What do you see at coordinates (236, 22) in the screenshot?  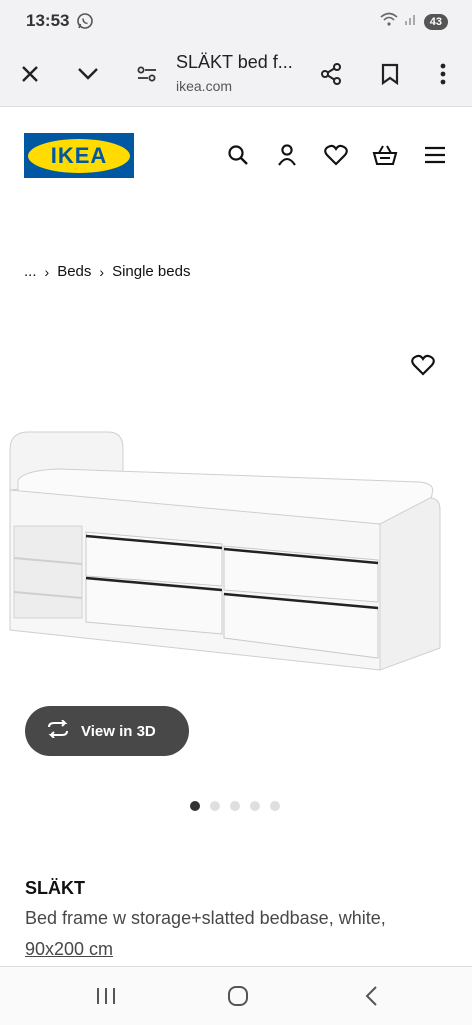 I see `status-bar: 13:53 43` at bounding box center [236, 22].